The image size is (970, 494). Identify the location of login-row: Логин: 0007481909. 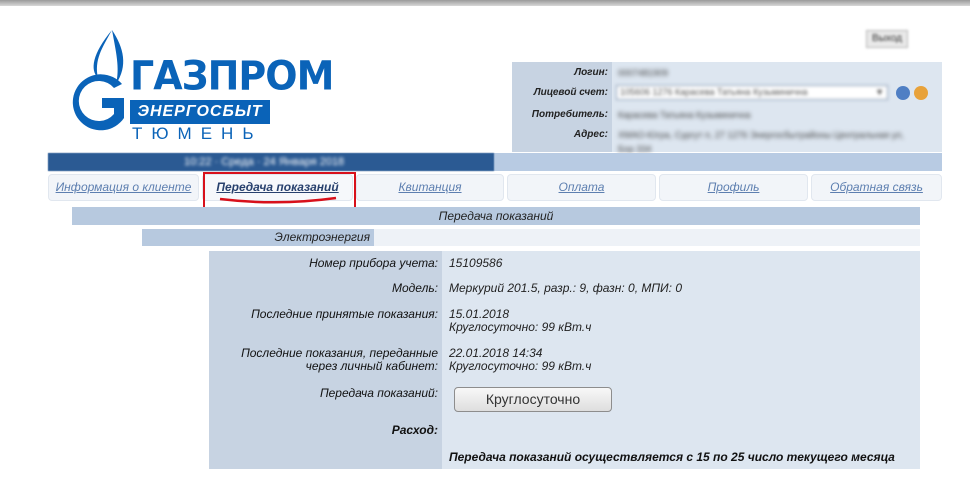
(727, 73).